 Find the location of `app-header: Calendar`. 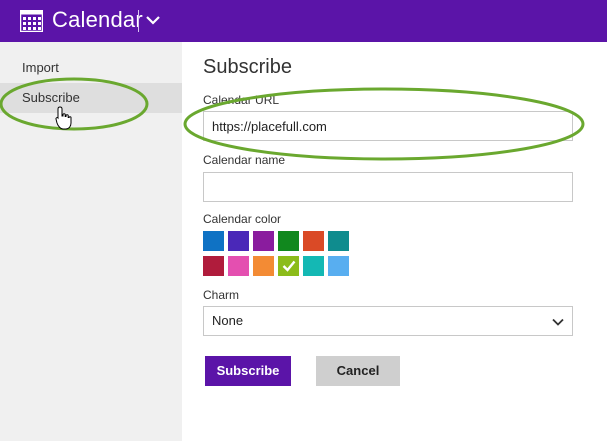

app-header: Calendar is located at coordinates (303, 21).